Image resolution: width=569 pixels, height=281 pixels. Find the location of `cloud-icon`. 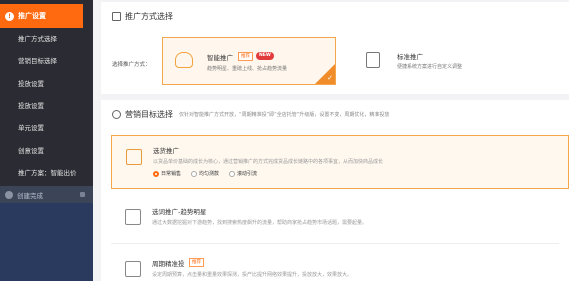

cloud-icon is located at coordinates (184, 60).